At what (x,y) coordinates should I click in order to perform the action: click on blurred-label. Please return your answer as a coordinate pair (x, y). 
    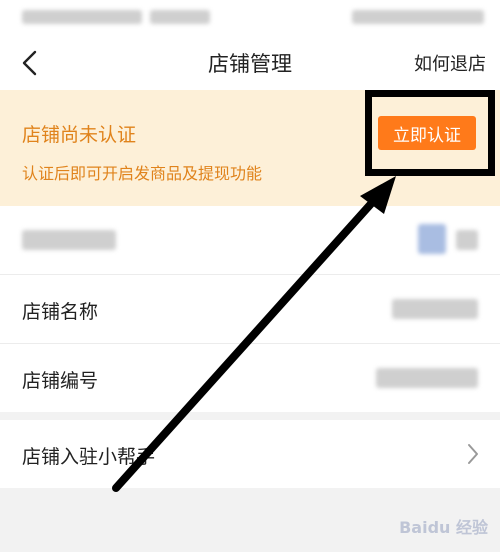
    Looking at the image, I should click on (69, 240).